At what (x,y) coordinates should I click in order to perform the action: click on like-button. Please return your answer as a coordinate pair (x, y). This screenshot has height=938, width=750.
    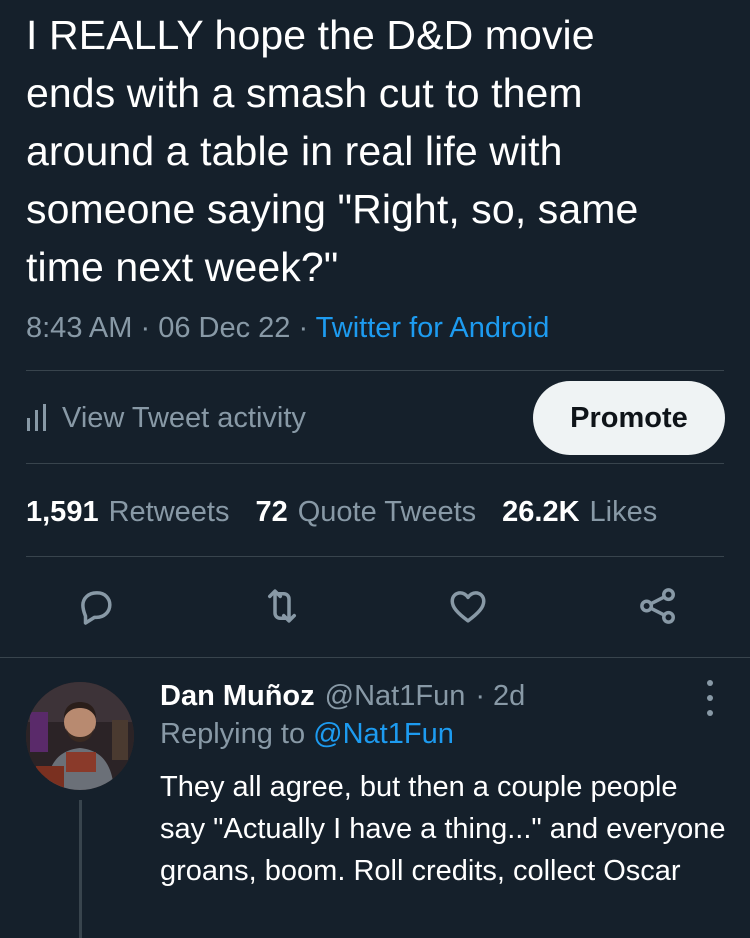
    Looking at the image, I should click on (468, 606).